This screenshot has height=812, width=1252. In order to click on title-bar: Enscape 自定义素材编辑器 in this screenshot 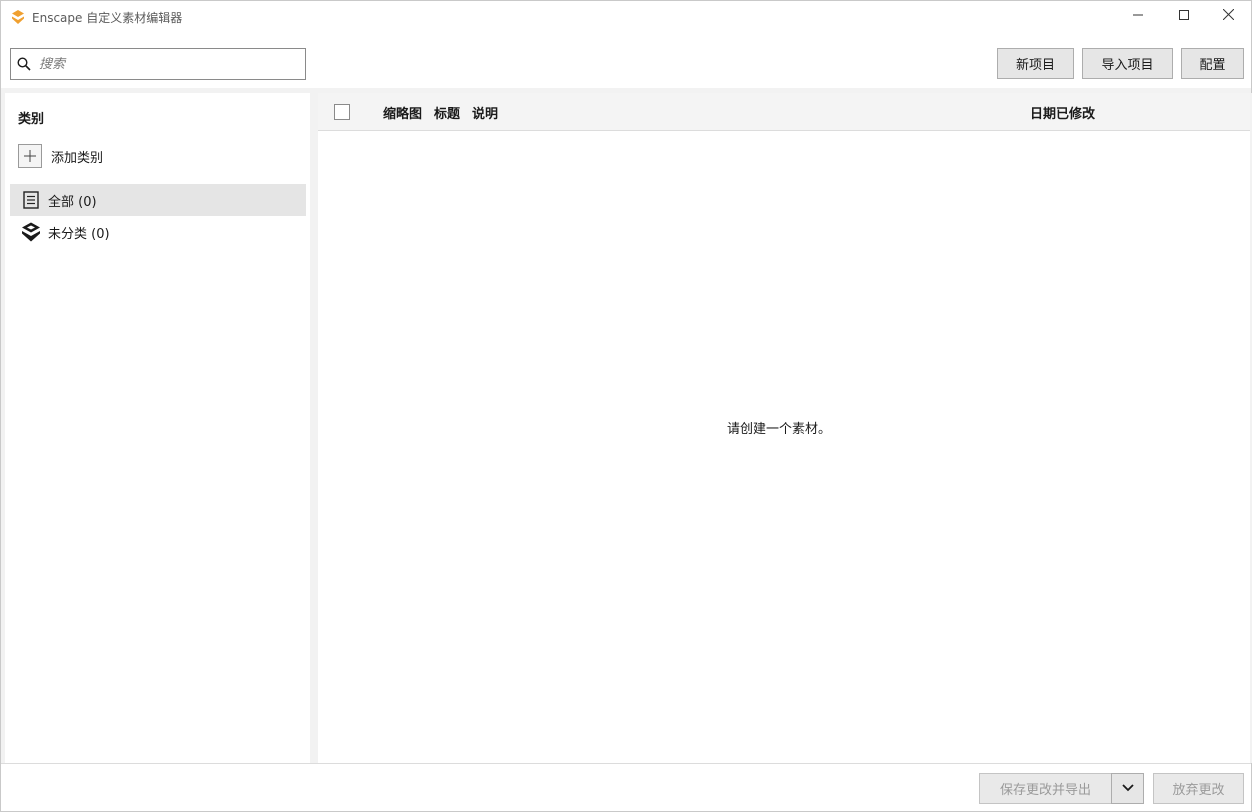, I will do `click(626, 16)`.